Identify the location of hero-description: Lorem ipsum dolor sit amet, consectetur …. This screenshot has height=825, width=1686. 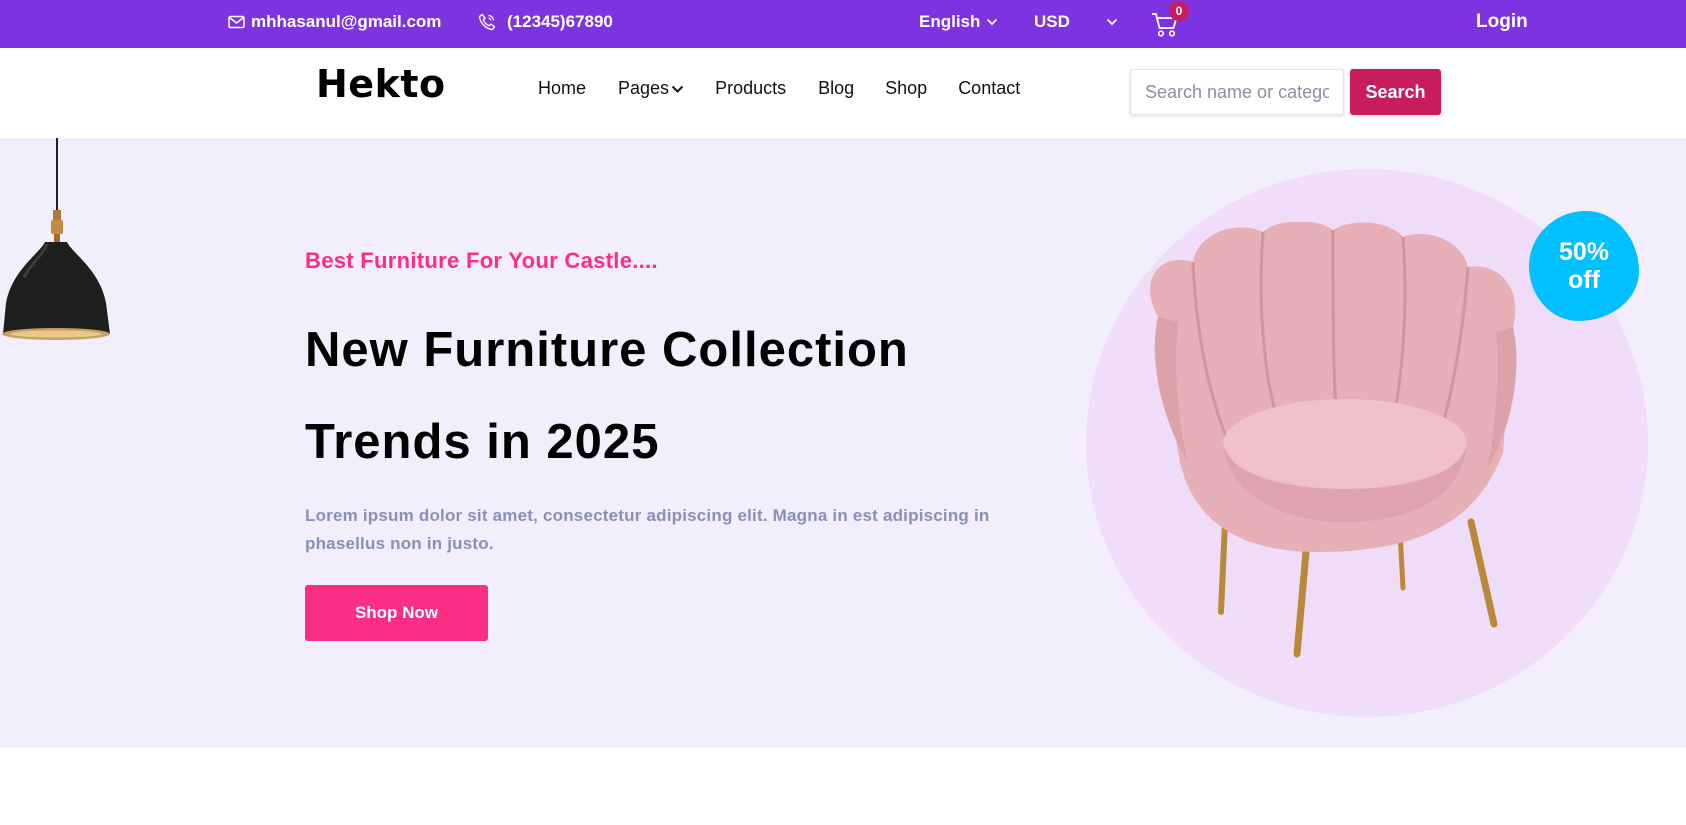
(647, 529).